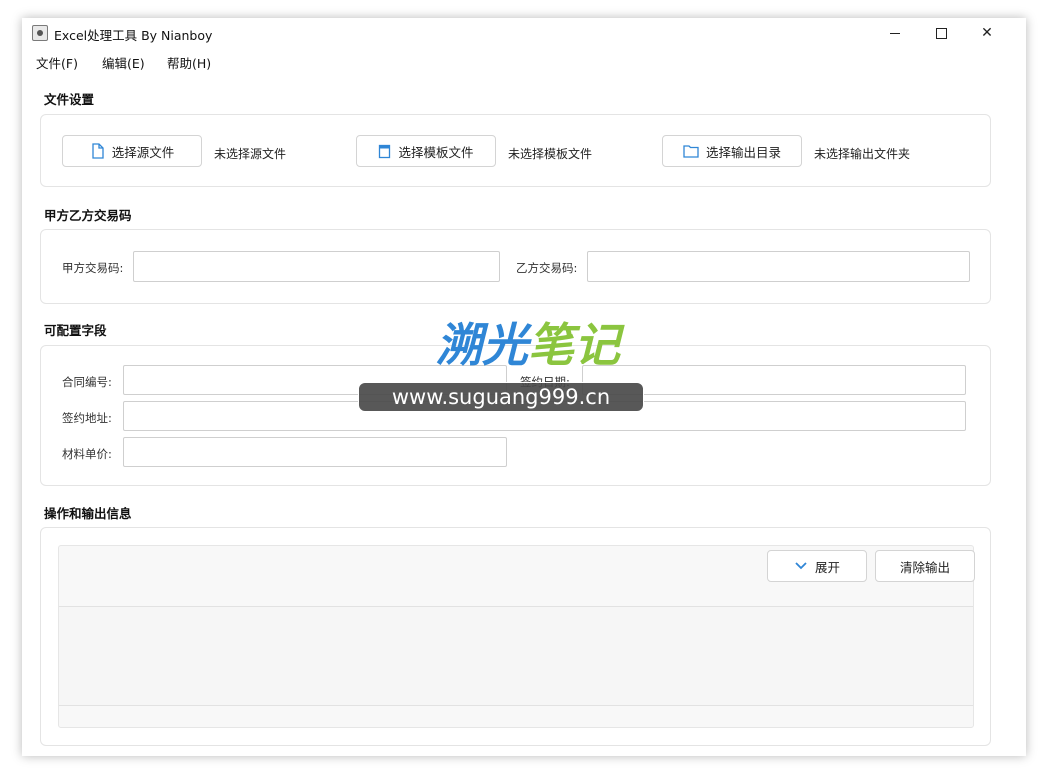  What do you see at coordinates (40, 33) in the screenshot?
I see `app-icon` at bounding box center [40, 33].